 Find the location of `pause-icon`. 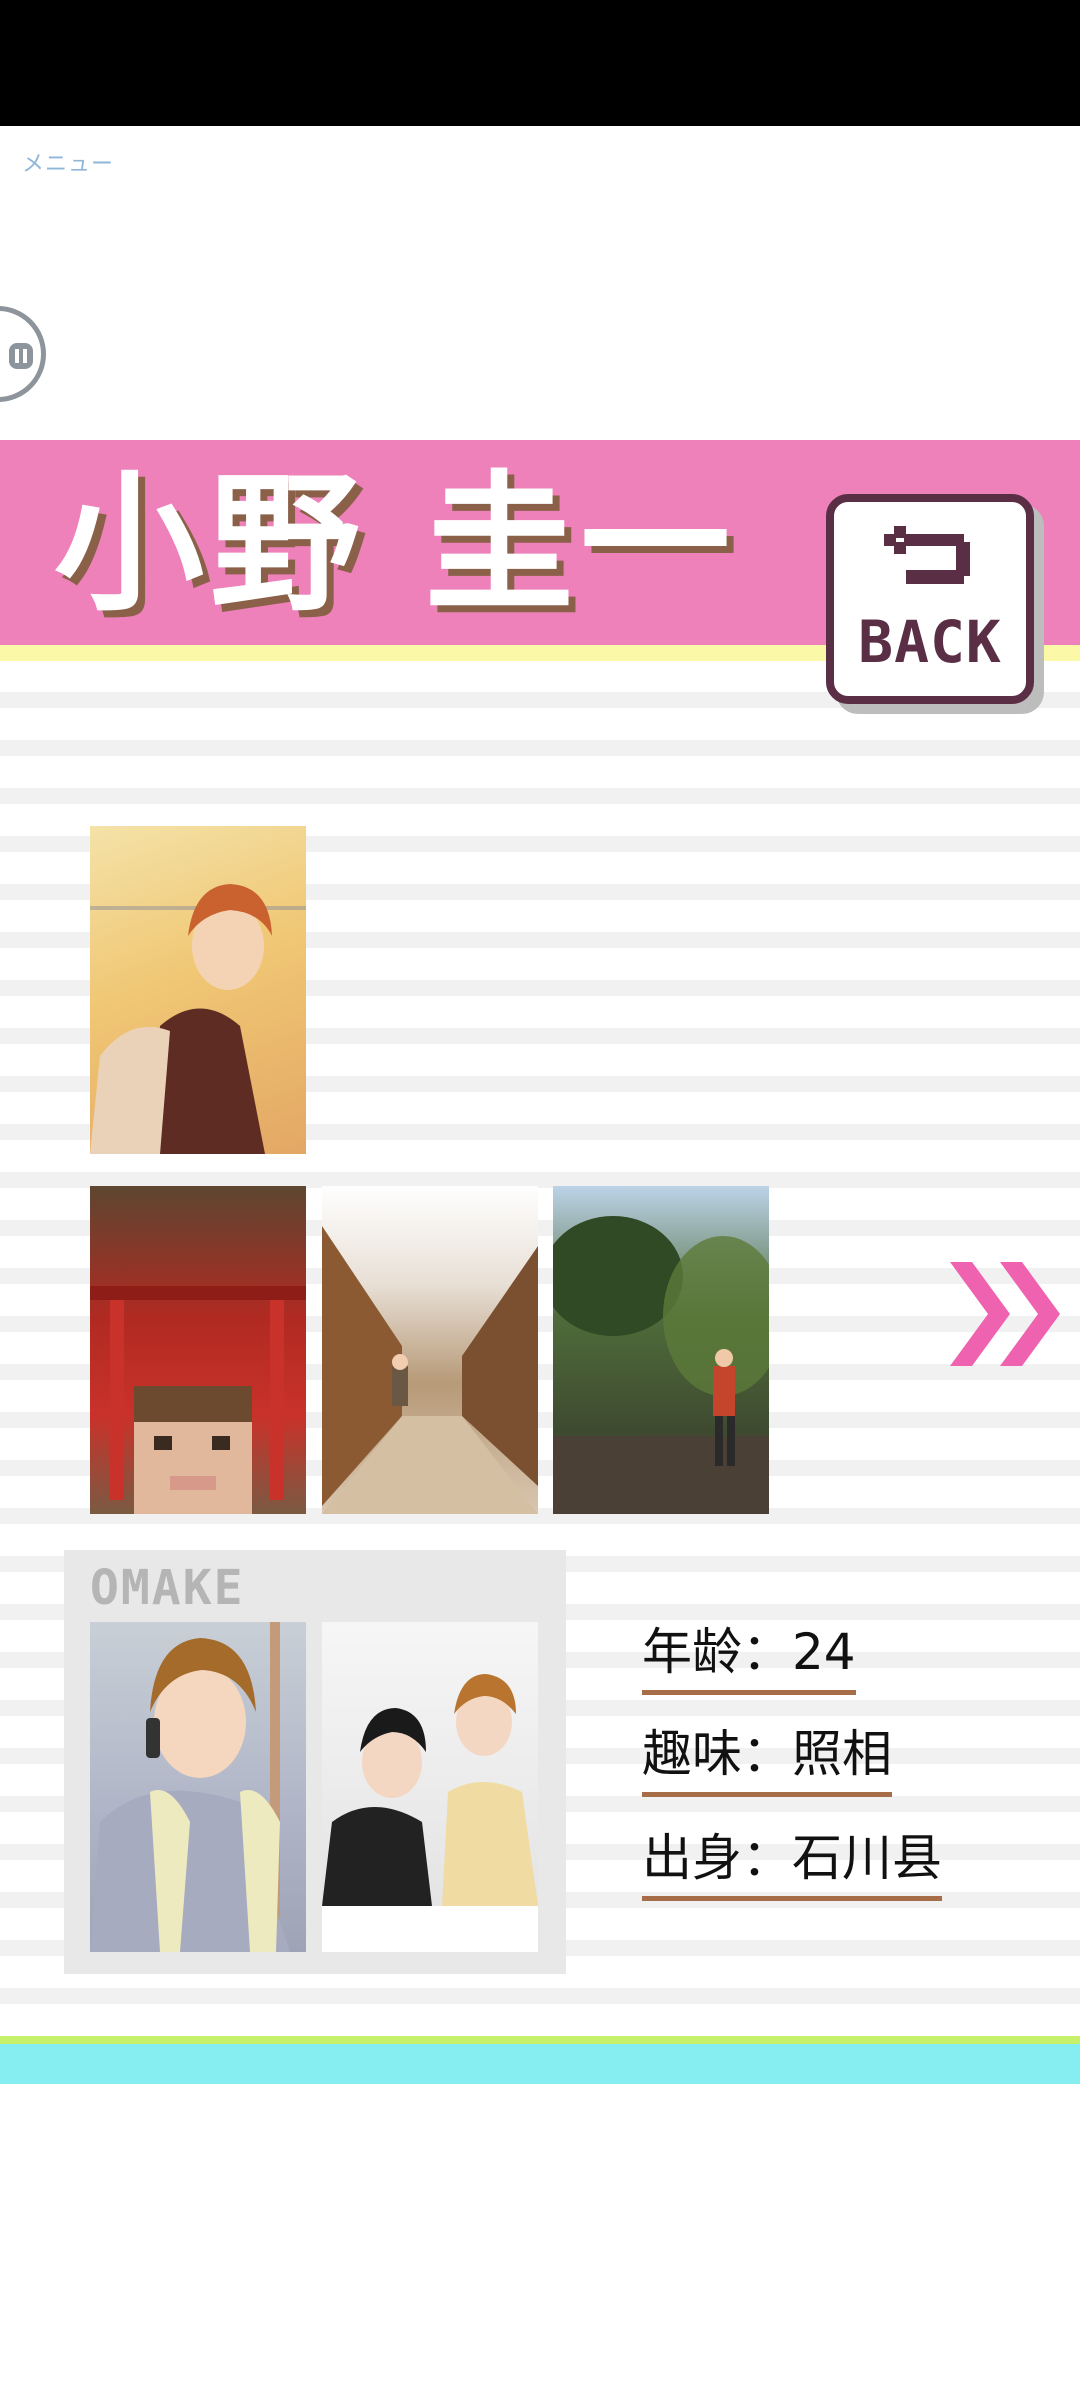

pause-icon is located at coordinates (21, 356).